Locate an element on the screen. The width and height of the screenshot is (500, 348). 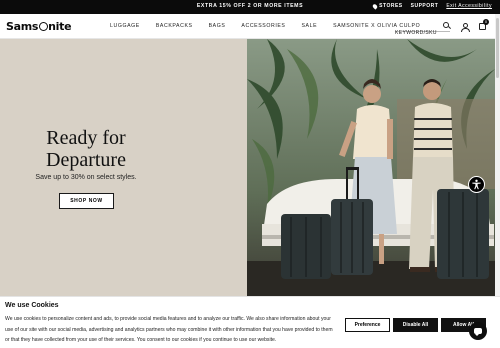
cart-count-badge: 0 is located at coordinates (486, 22).